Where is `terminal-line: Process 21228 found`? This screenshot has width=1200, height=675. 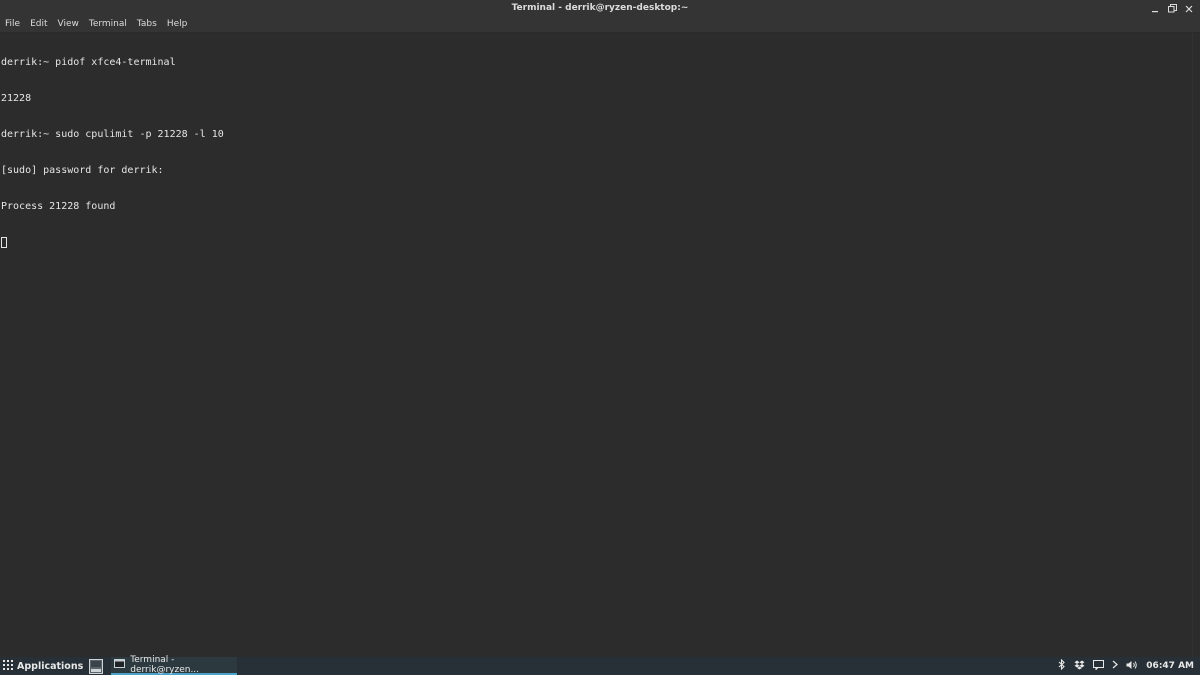 terminal-line: Process 21228 found is located at coordinates (58, 206).